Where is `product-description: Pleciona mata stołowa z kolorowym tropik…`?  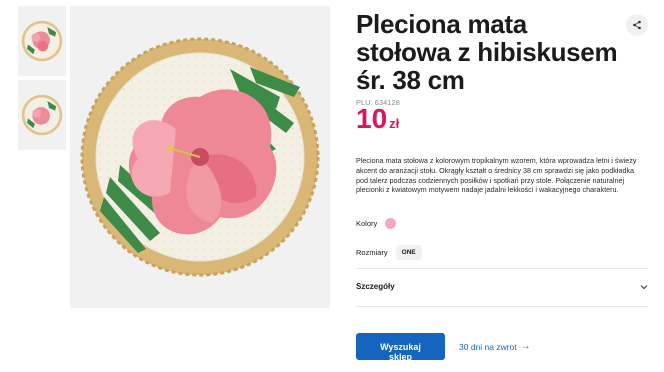 product-description: Pleciona mata stołowa z kolorowym tropik… is located at coordinates (496, 175).